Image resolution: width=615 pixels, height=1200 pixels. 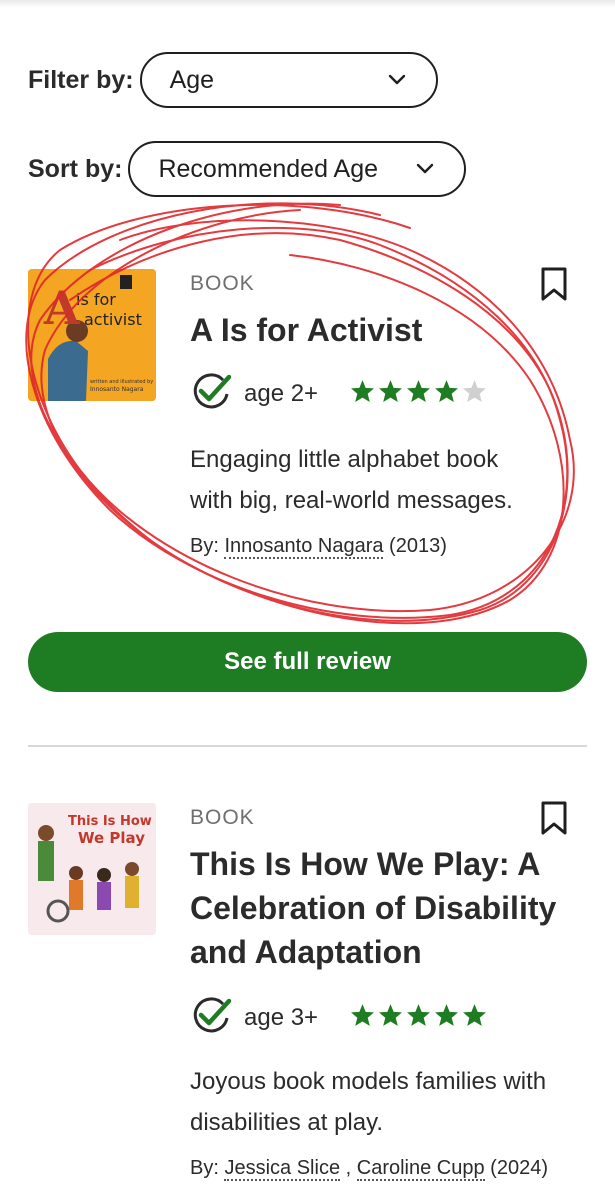 I want to click on byline: By: Jessica Slice , Caroline Cupp (2024), so click(x=380, y=1169).